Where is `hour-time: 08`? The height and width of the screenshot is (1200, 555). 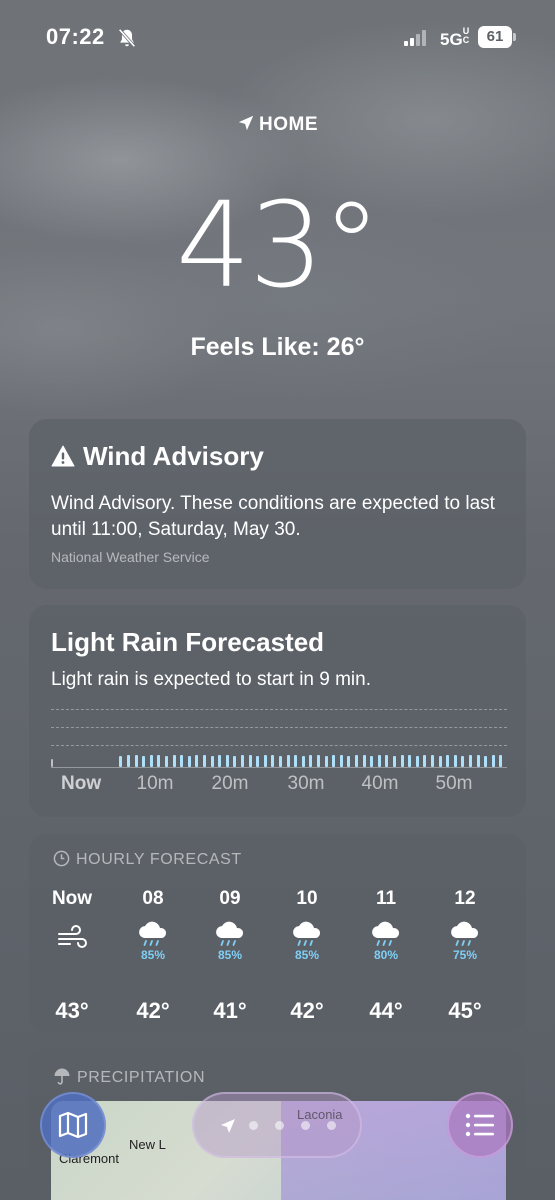 hour-time: 08 is located at coordinates (153, 898).